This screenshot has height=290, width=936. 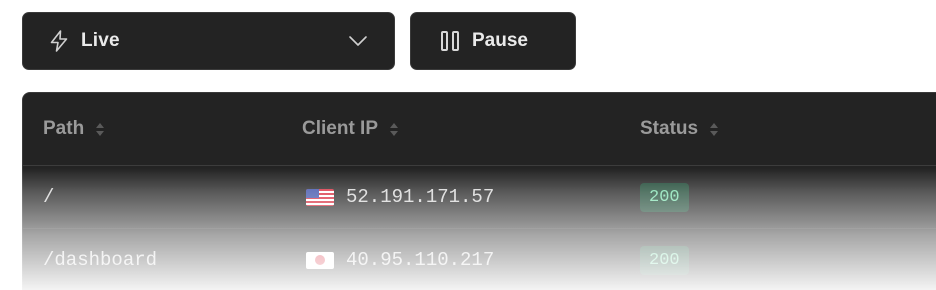 I want to click on client-ip-cell: 52.191.171.57, so click(x=400, y=197).